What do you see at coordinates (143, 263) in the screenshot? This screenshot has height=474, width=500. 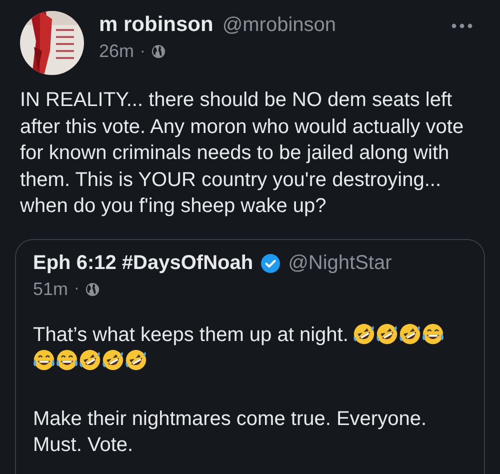 I see `author-name: Eph 6:12 #DaysOfNoah` at bounding box center [143, 263].